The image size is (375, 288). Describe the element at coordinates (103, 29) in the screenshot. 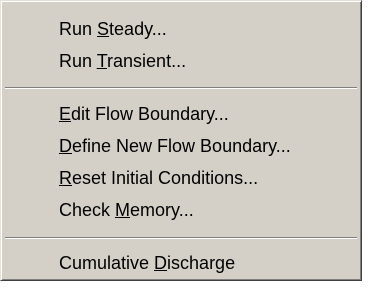

I see `menu-item-mnemonic: S` at that location.